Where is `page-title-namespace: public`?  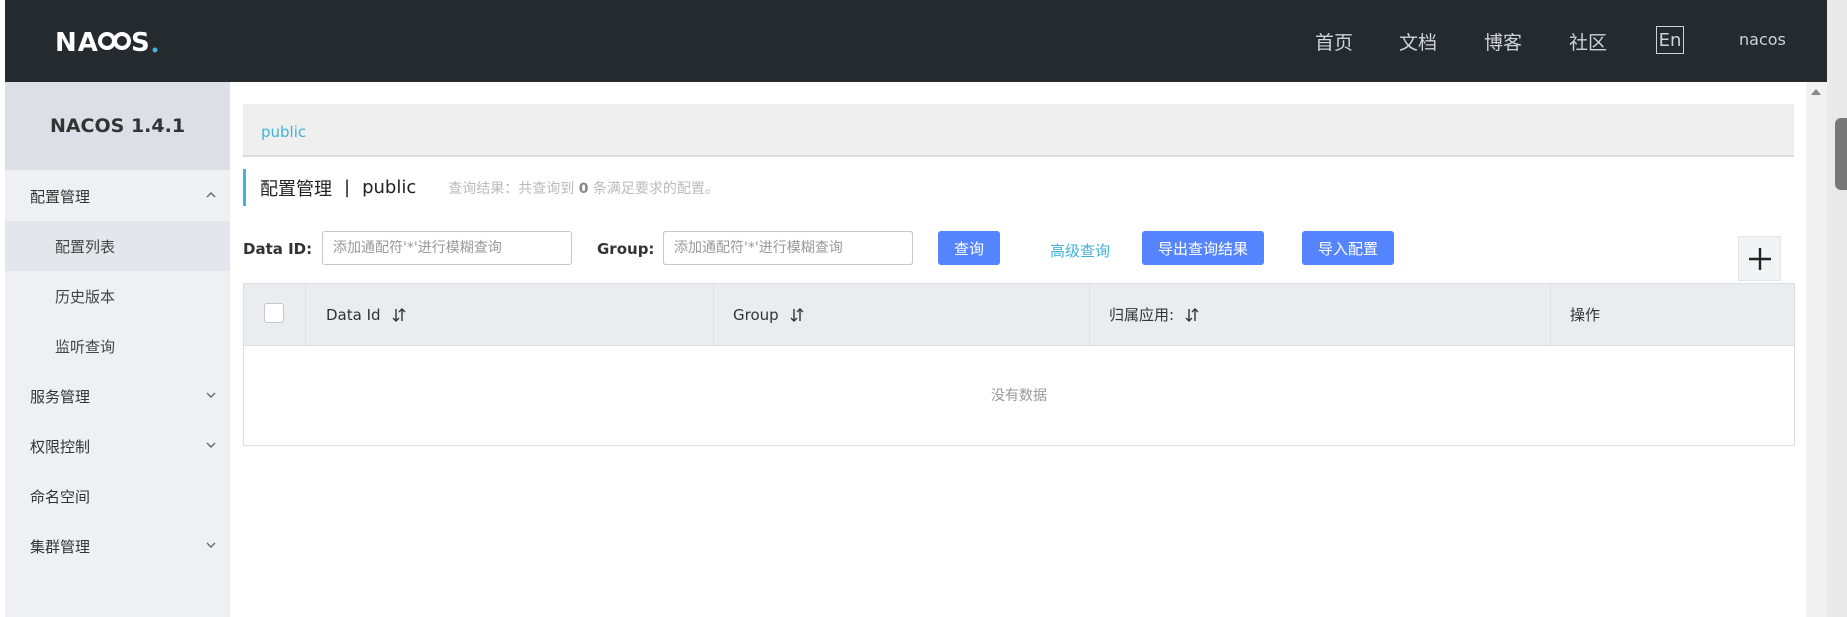
page-title-namespace: public is located at coordinates (389, 187).